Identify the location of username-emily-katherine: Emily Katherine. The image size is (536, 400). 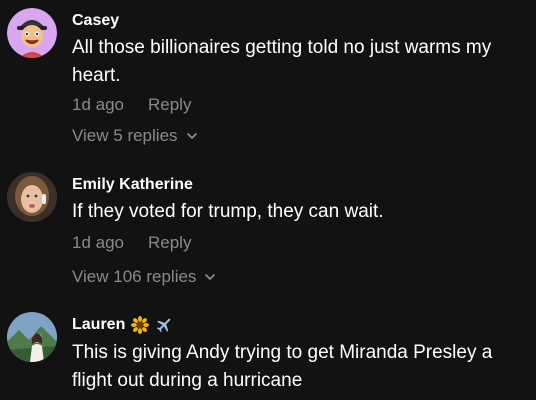
(132, 185).